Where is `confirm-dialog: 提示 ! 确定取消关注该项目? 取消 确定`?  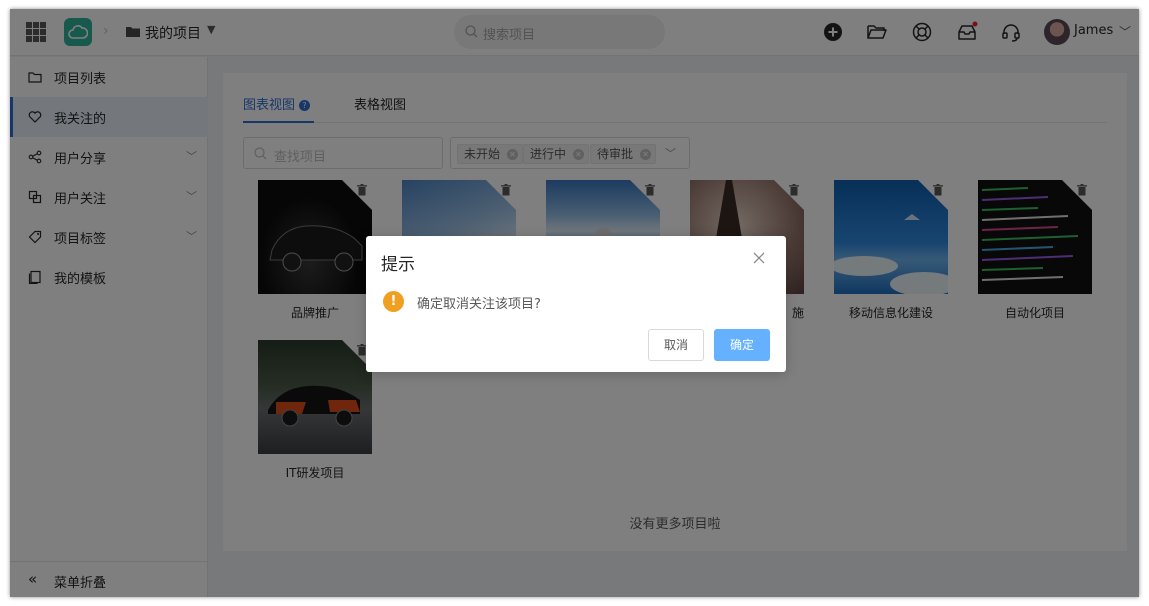 confirm-dialog: 提示 ! 确定取消关注该项目? 取消 确定 is located at coordinates (576, 304).